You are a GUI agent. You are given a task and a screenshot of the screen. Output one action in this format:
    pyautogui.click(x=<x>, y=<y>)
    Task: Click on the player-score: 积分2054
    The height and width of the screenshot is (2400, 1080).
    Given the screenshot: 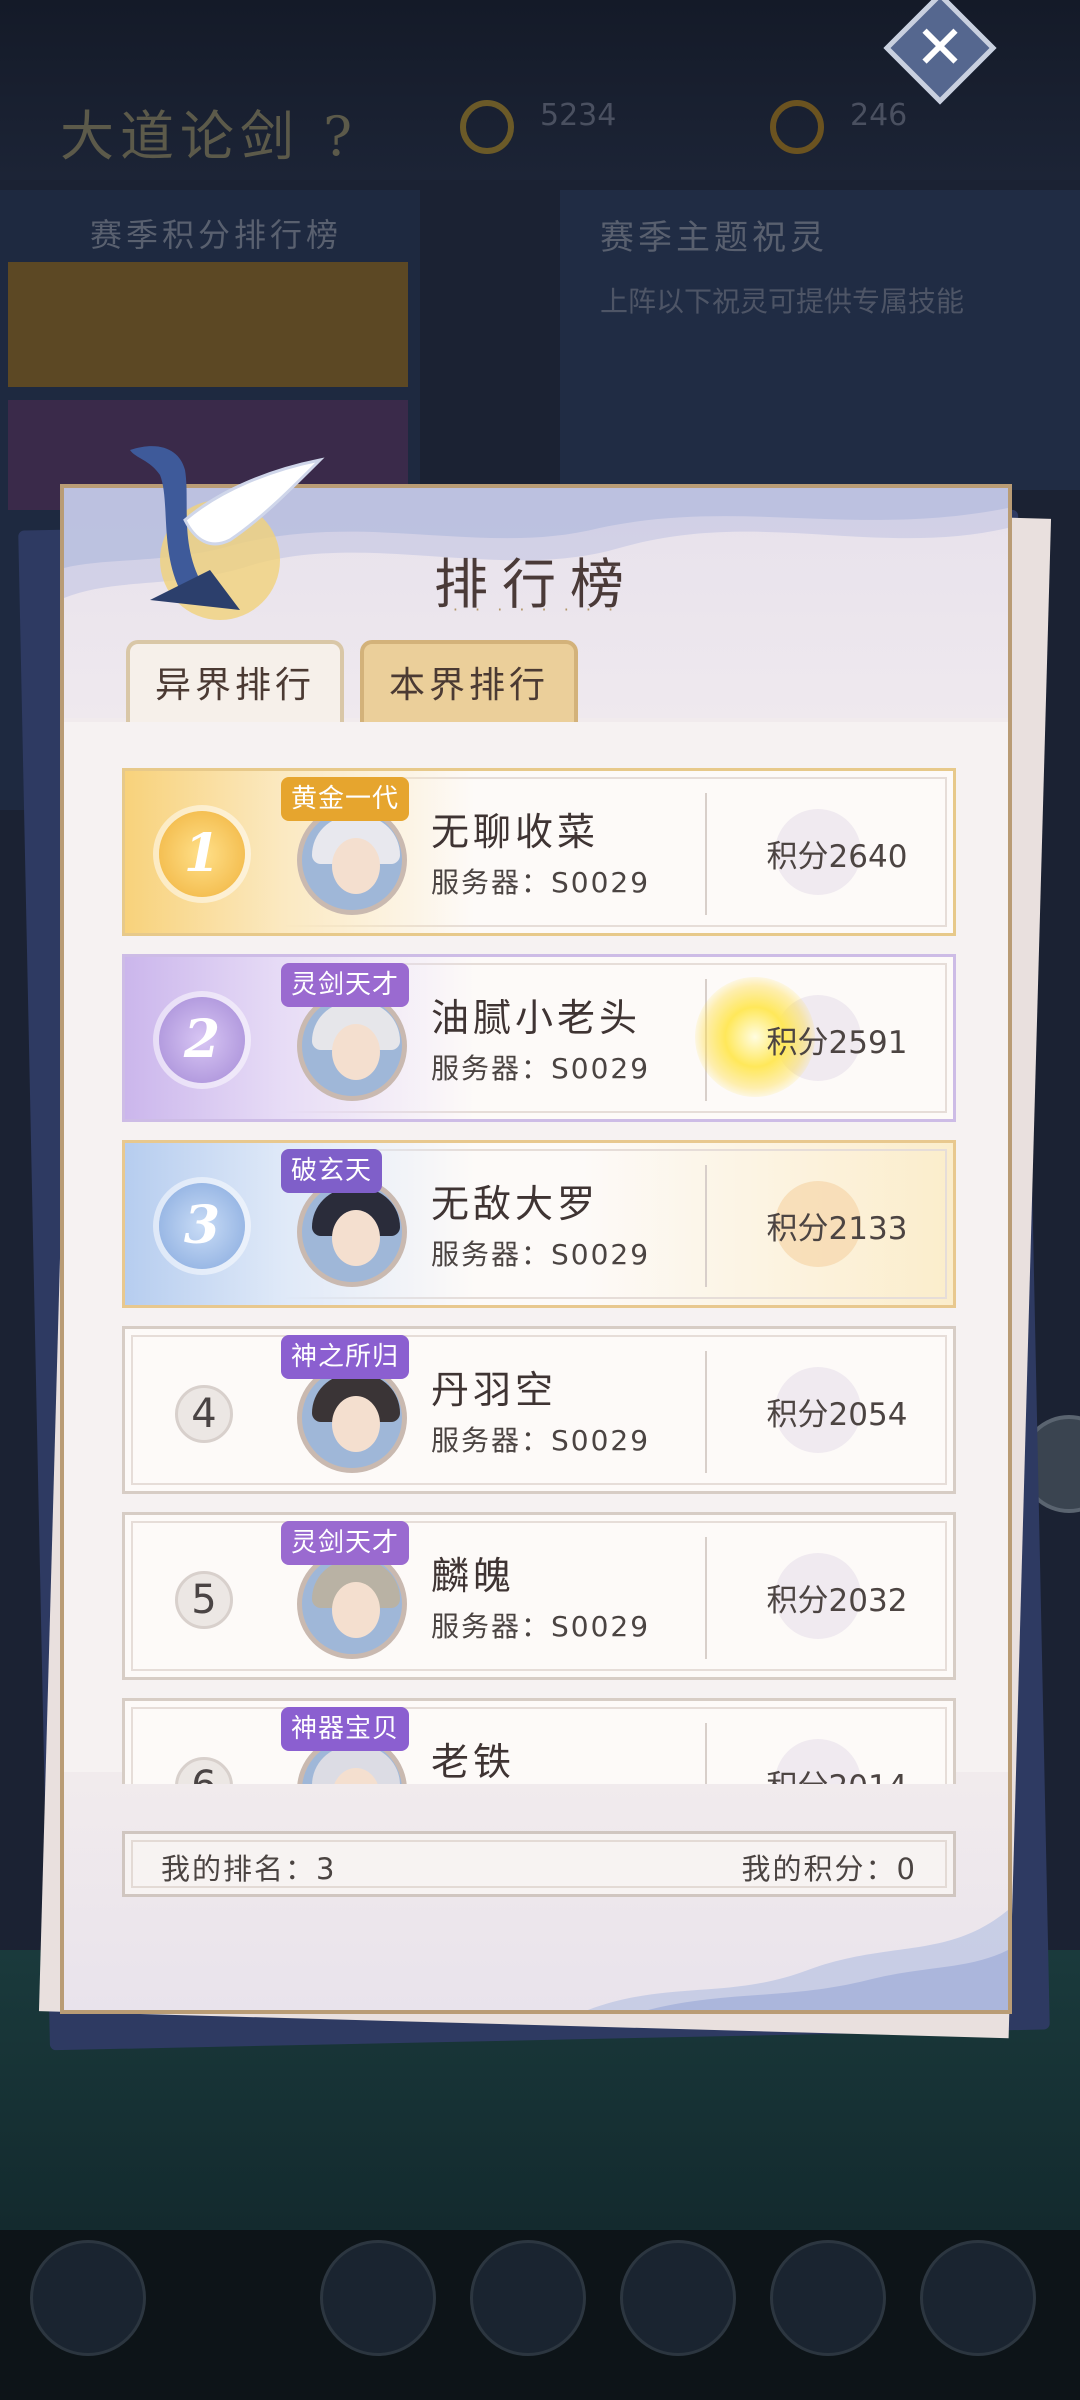 What is the action you would take?
    pyautogui.click(x=837, y=1415)
    